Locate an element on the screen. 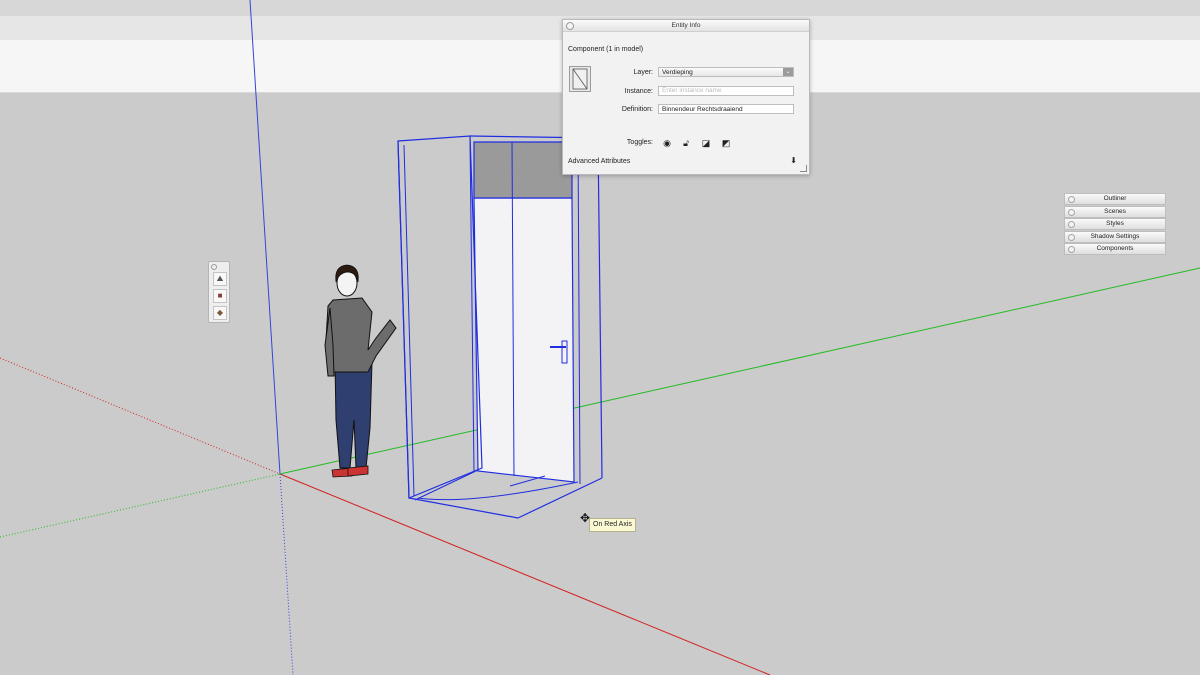 The width and height of the screenshot is (1200, 675). tray-item-shadow-settings: Shadow Settings is located at coordinates (1115, 236).